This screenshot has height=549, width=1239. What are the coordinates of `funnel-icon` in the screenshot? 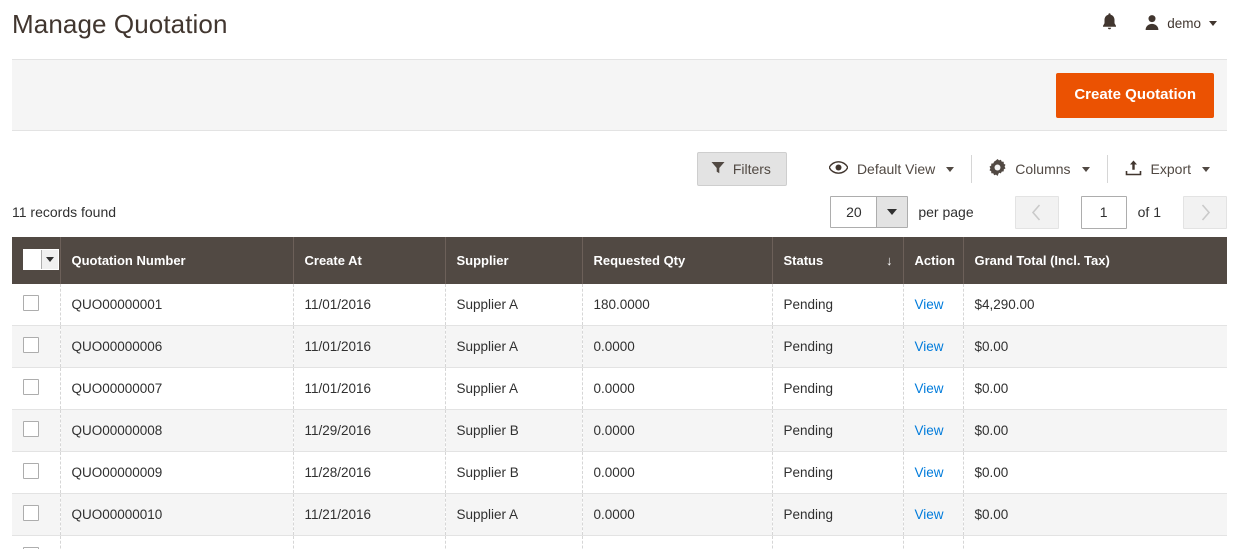 It's located at (718, 169).